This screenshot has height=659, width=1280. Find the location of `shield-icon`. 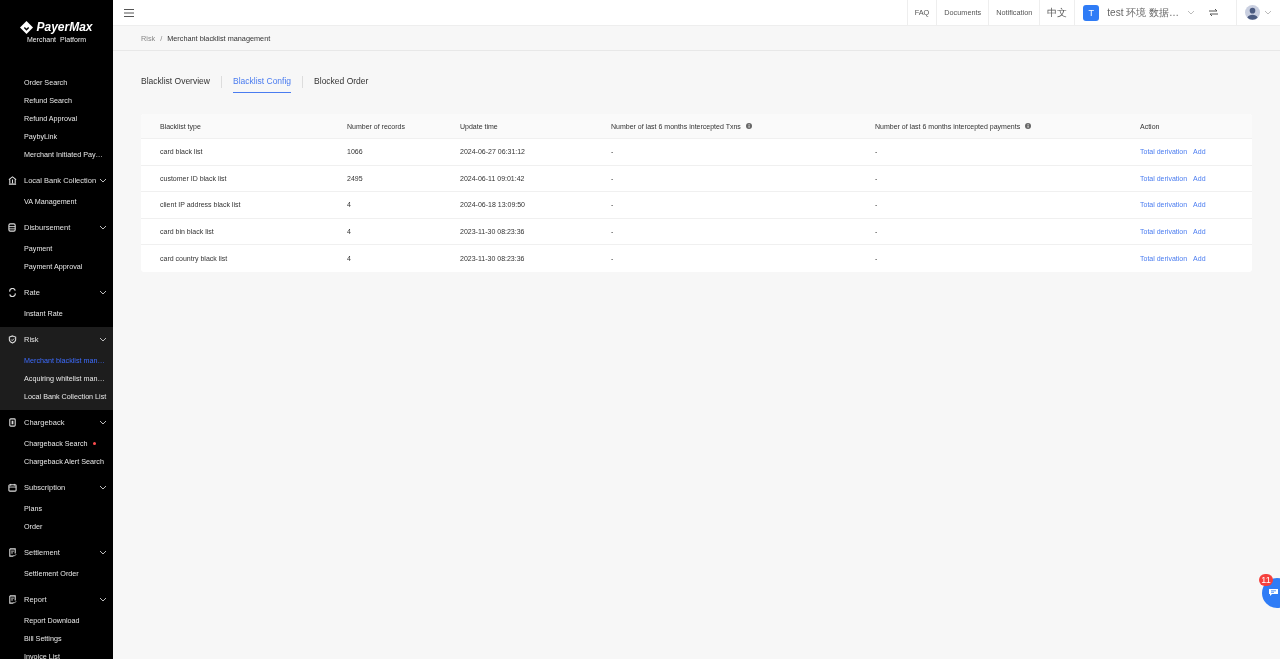

shield-icon is located at coordinates (12, 339).